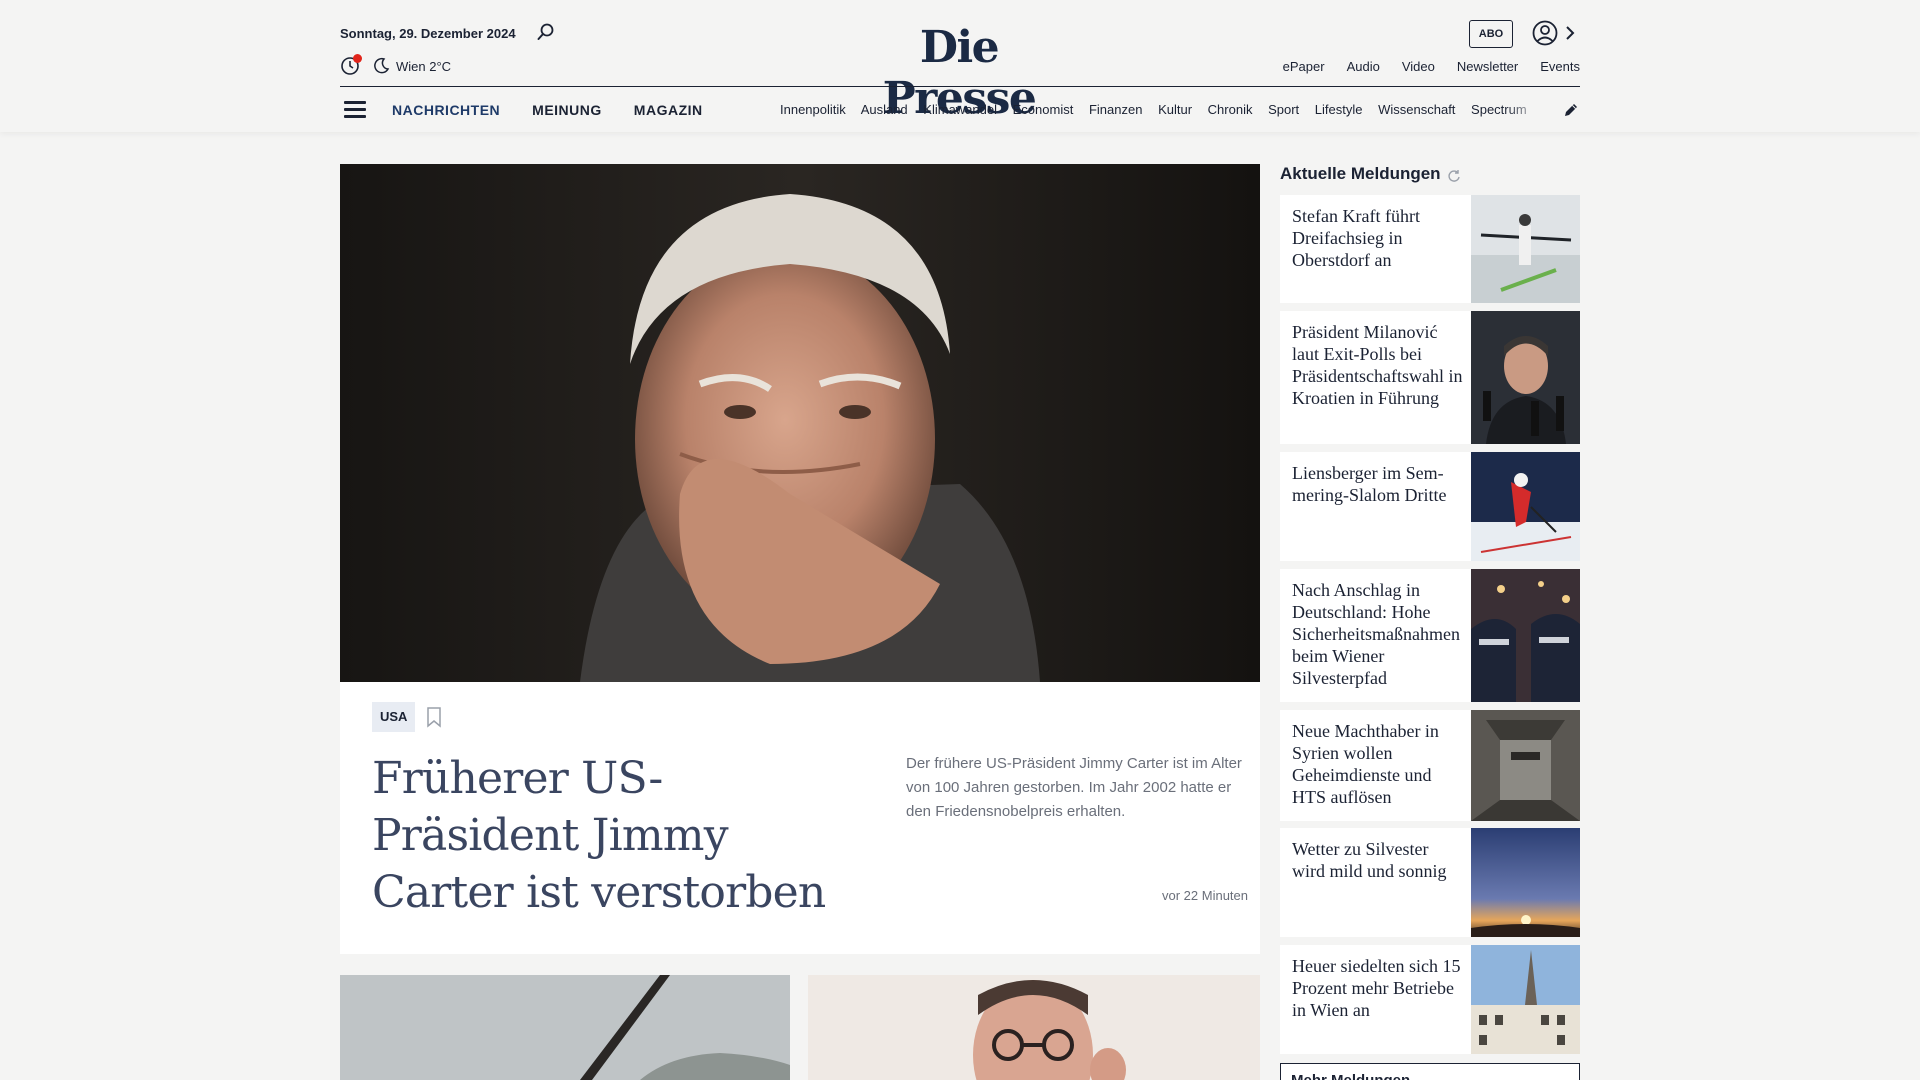 The width and height of the screenshot is (1920, 1080). Describe the element at coordinates (960, 86) in the screenshot. I see `header-divider` at that location.